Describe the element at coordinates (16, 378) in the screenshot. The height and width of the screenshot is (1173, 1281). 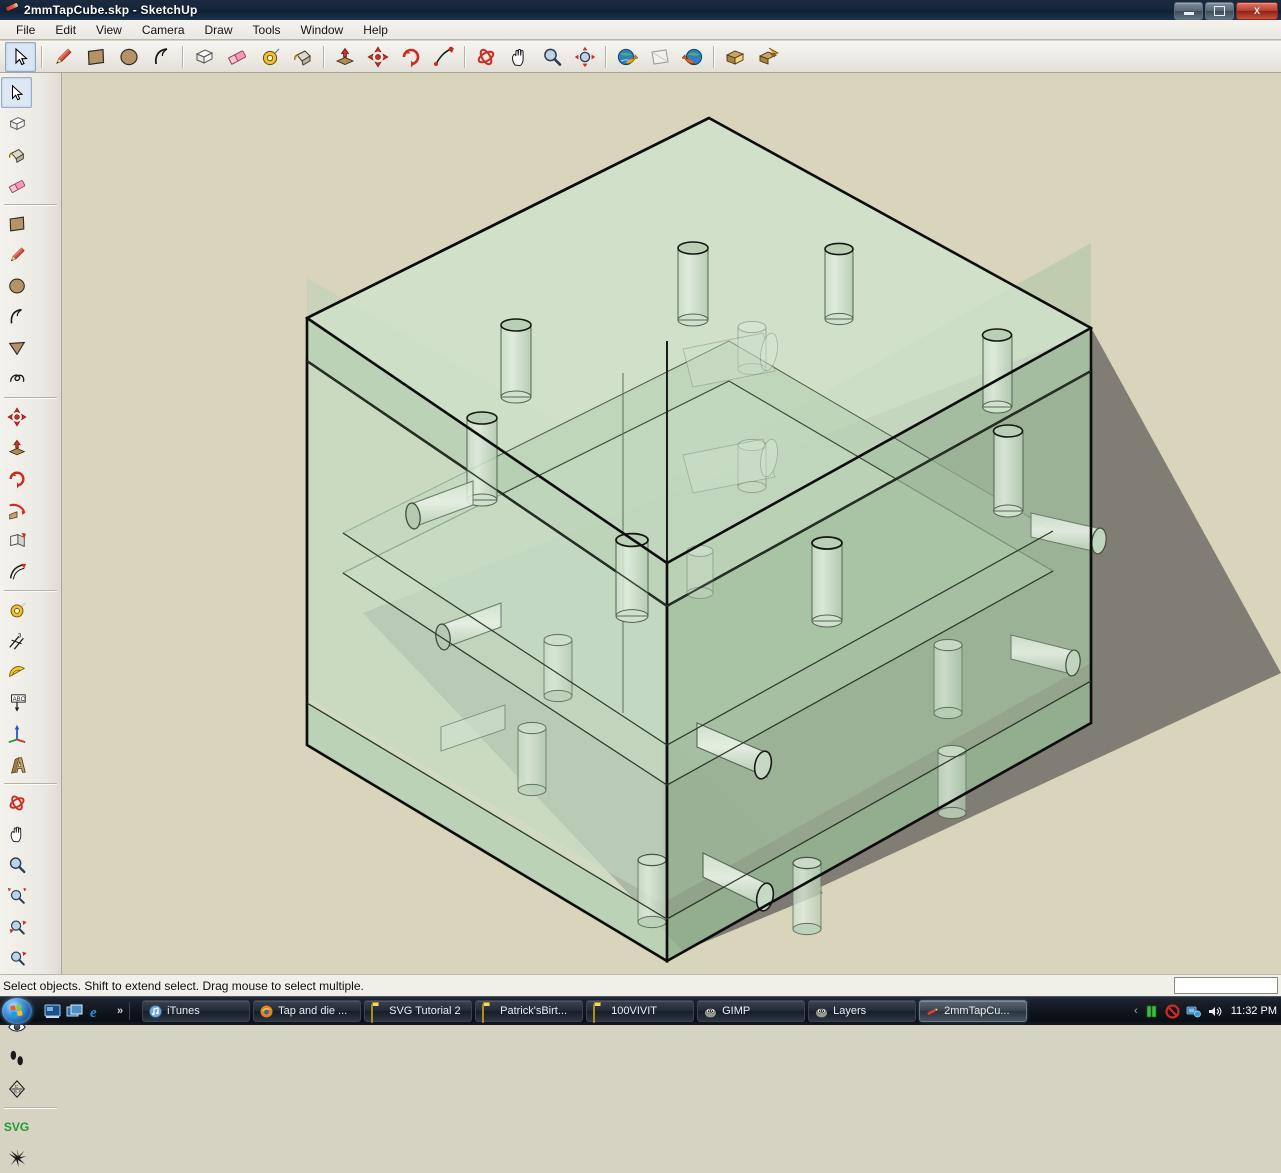
I see `sidebar-freehand-tool` at that location.